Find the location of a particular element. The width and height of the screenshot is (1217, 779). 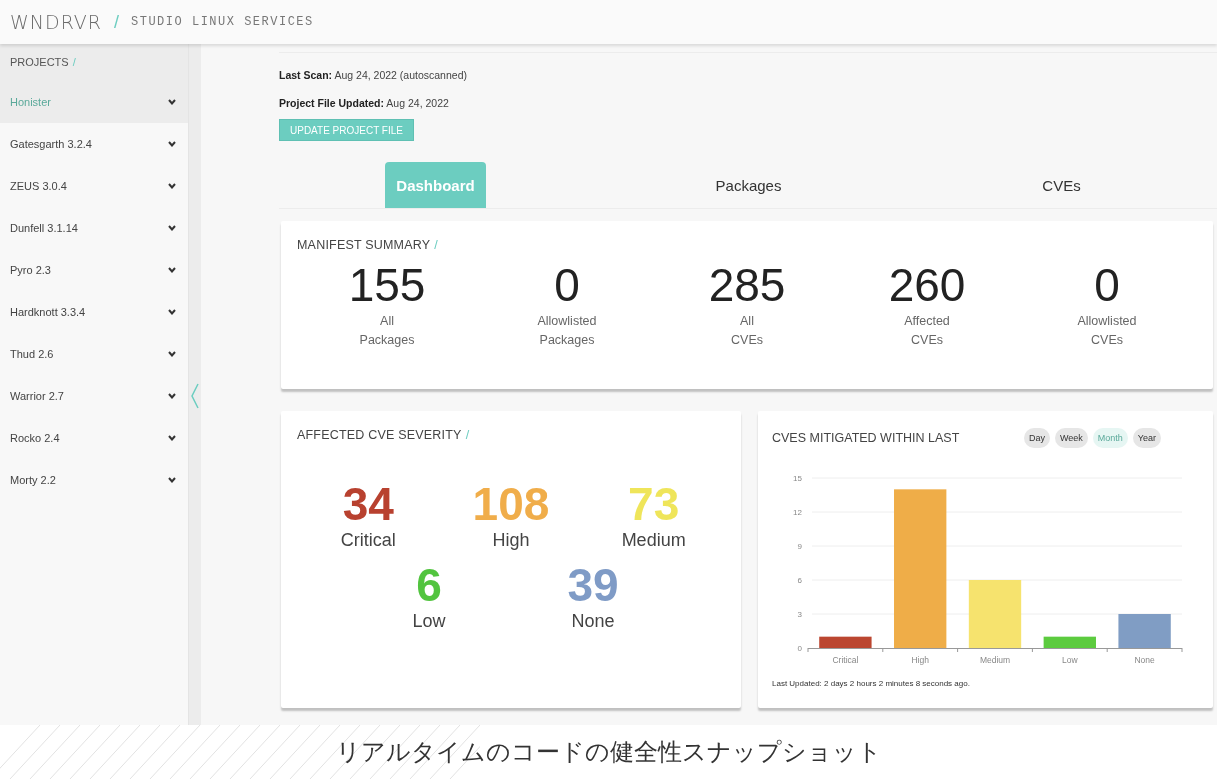

severity-label: Critical is located at coordinates (368, 540).